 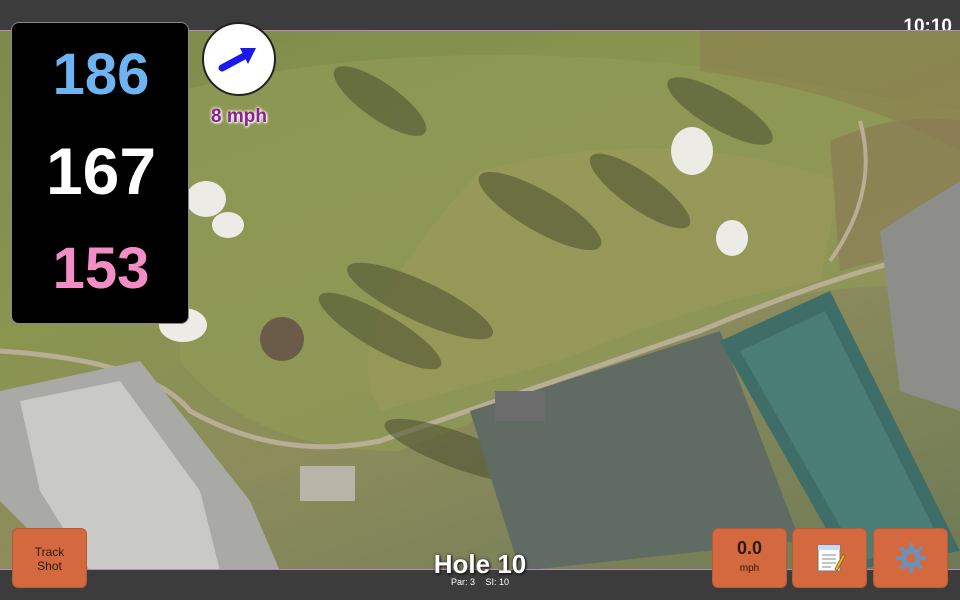 I want to click on gear-icon, so click(x=910, y=558).